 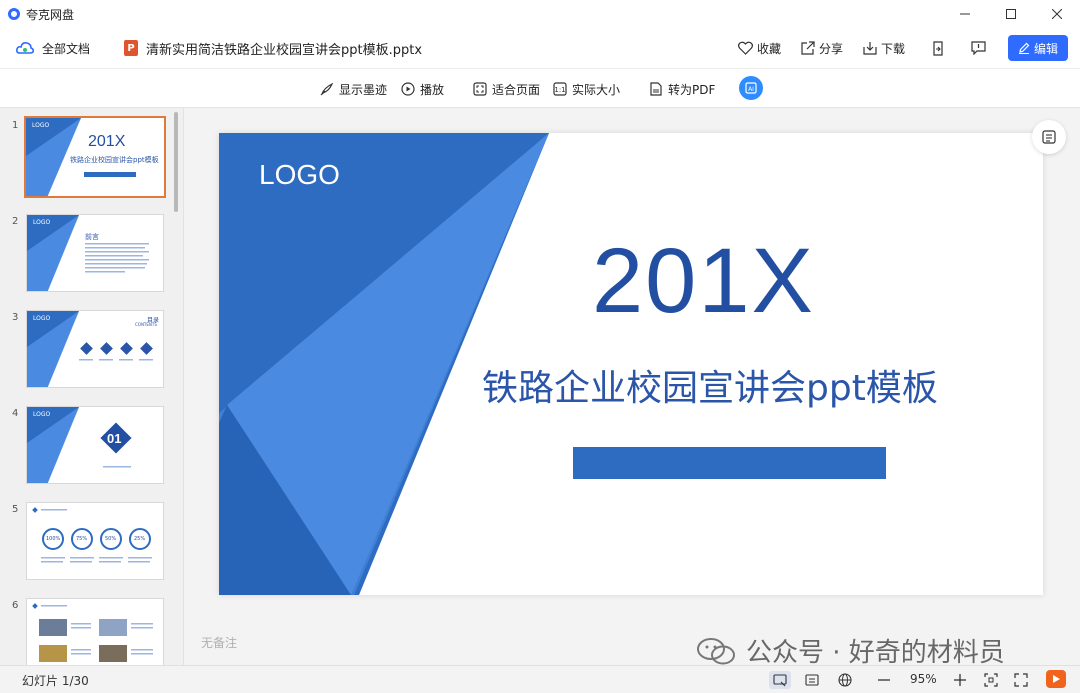 I want to click on header-actions: 收藏 分享 下载 编辑, so click(x=893, y=48).